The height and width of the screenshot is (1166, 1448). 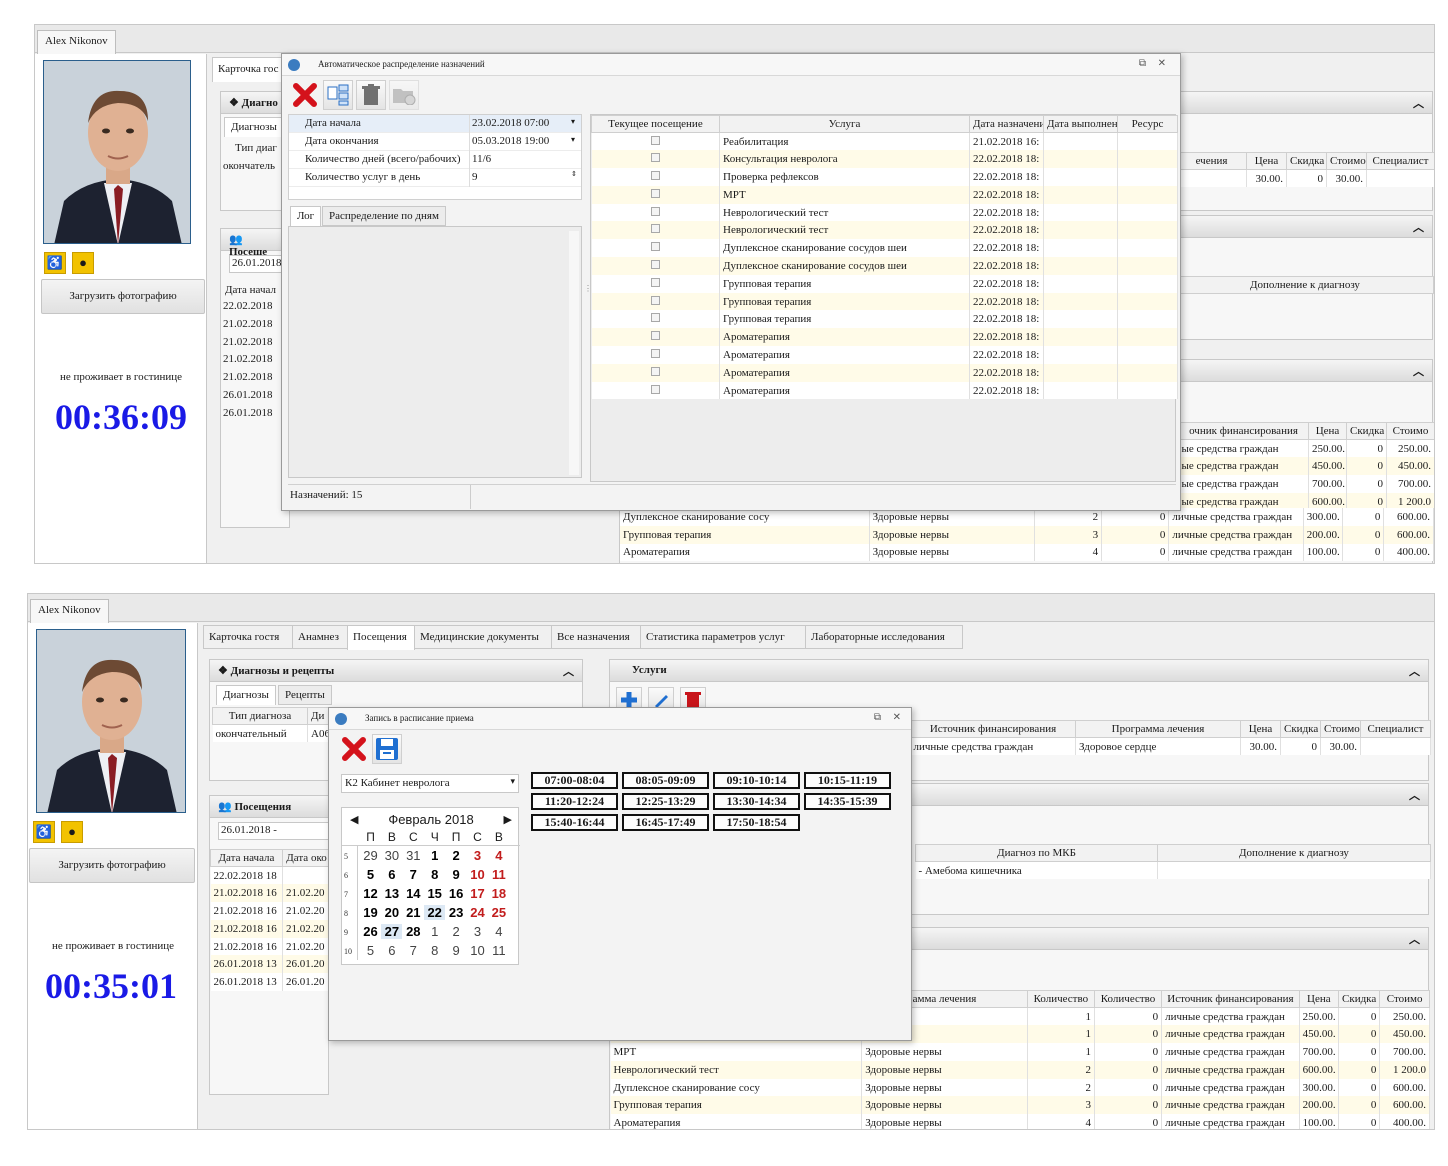 I want to click on calendar-day: 23, so click(x=456, y=912).